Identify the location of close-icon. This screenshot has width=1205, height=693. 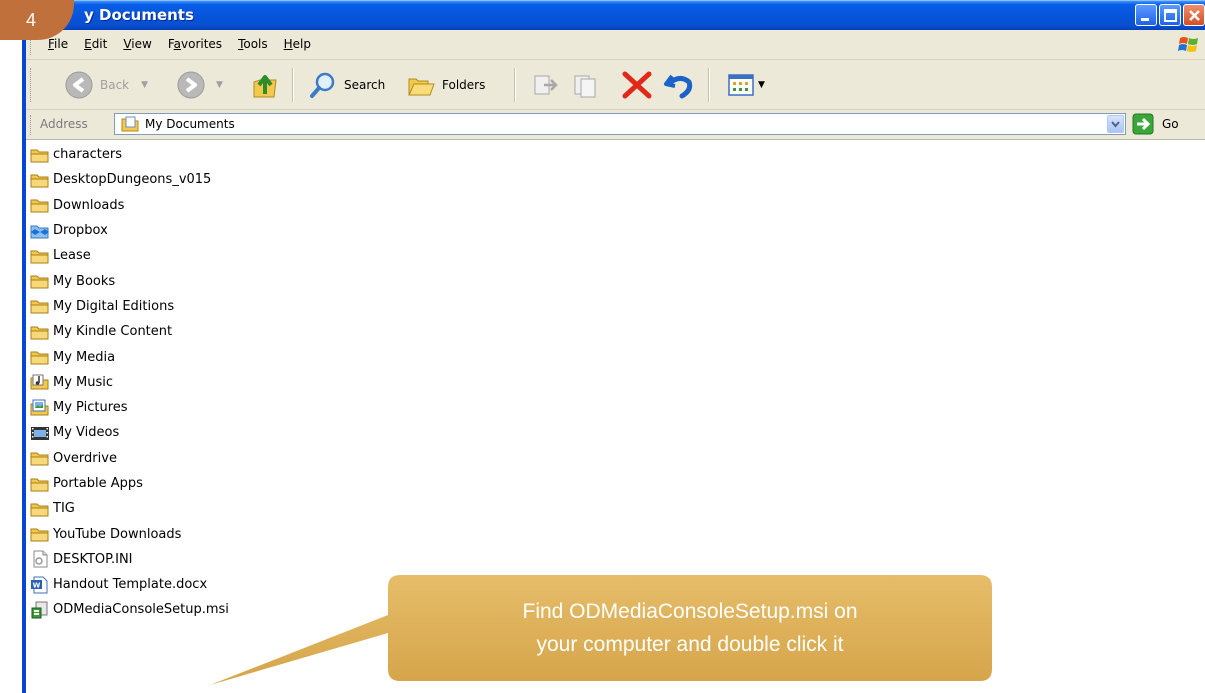
(1194, 15).